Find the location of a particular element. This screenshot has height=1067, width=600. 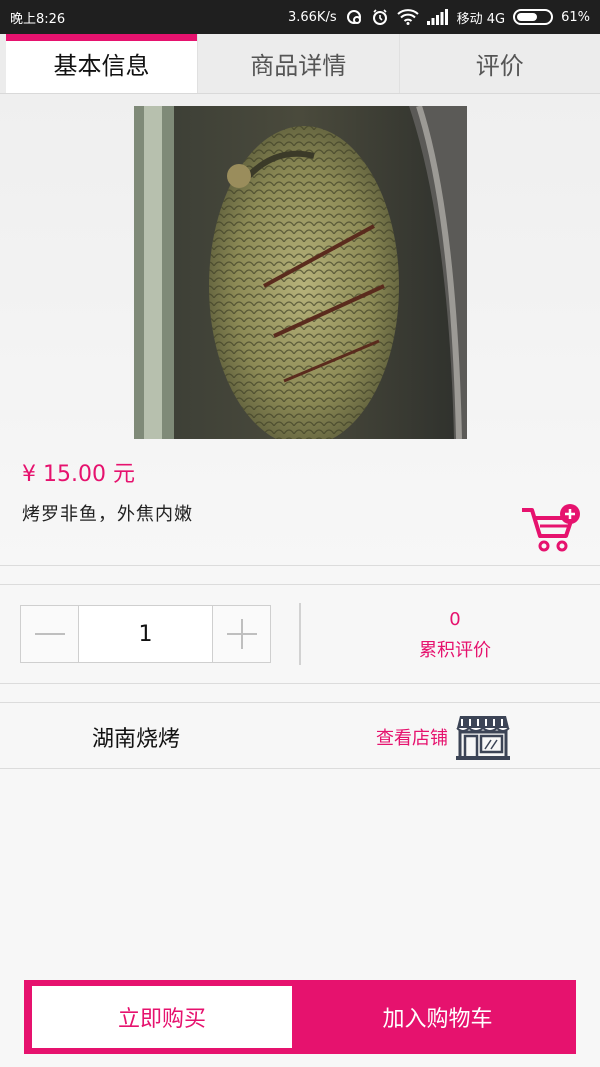

sync-icon is located at coordinates (354, 17).